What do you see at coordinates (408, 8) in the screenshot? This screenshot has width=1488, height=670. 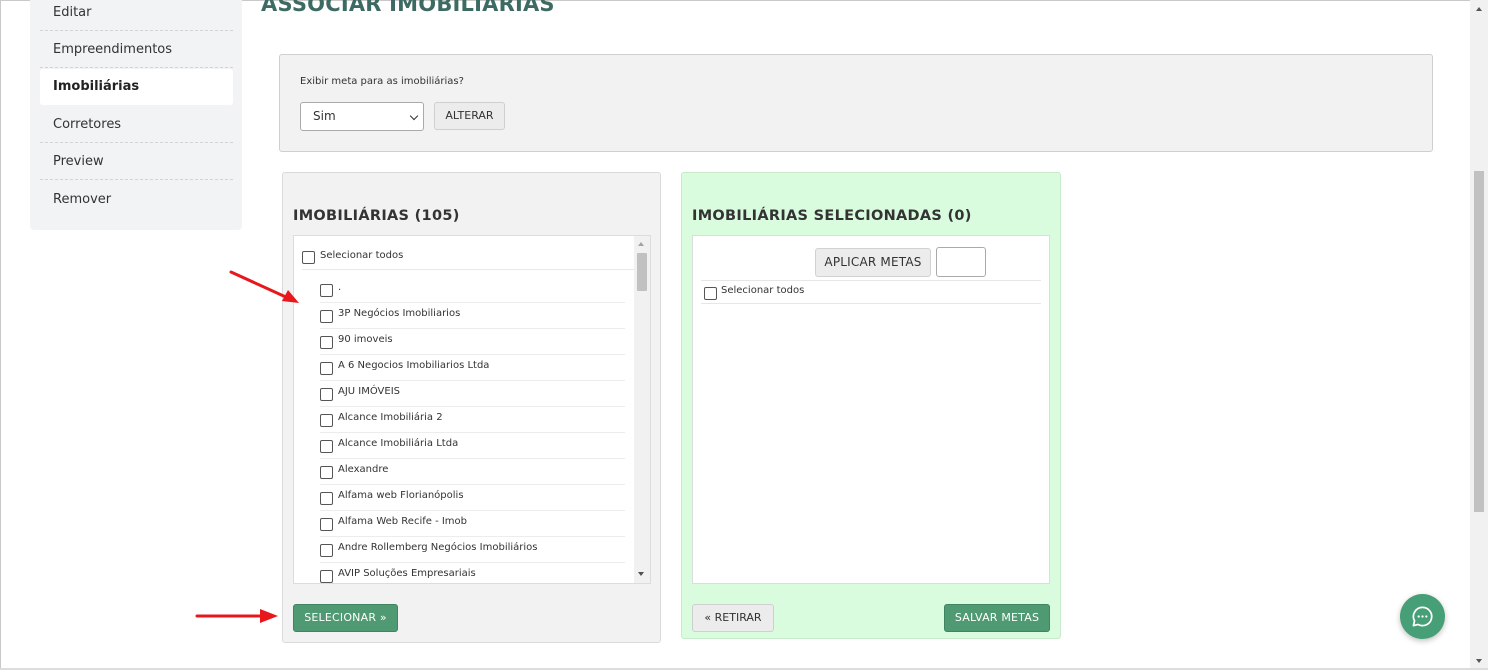 I see `page-title: ASSOCIAR IMOBILIÁRIAS` at bounding box center [408, 8].